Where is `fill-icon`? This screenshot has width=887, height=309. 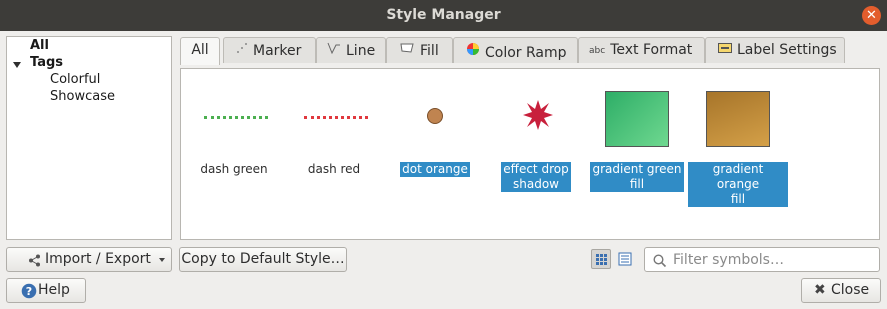
fill-icon is located at coordinates (407, 49).